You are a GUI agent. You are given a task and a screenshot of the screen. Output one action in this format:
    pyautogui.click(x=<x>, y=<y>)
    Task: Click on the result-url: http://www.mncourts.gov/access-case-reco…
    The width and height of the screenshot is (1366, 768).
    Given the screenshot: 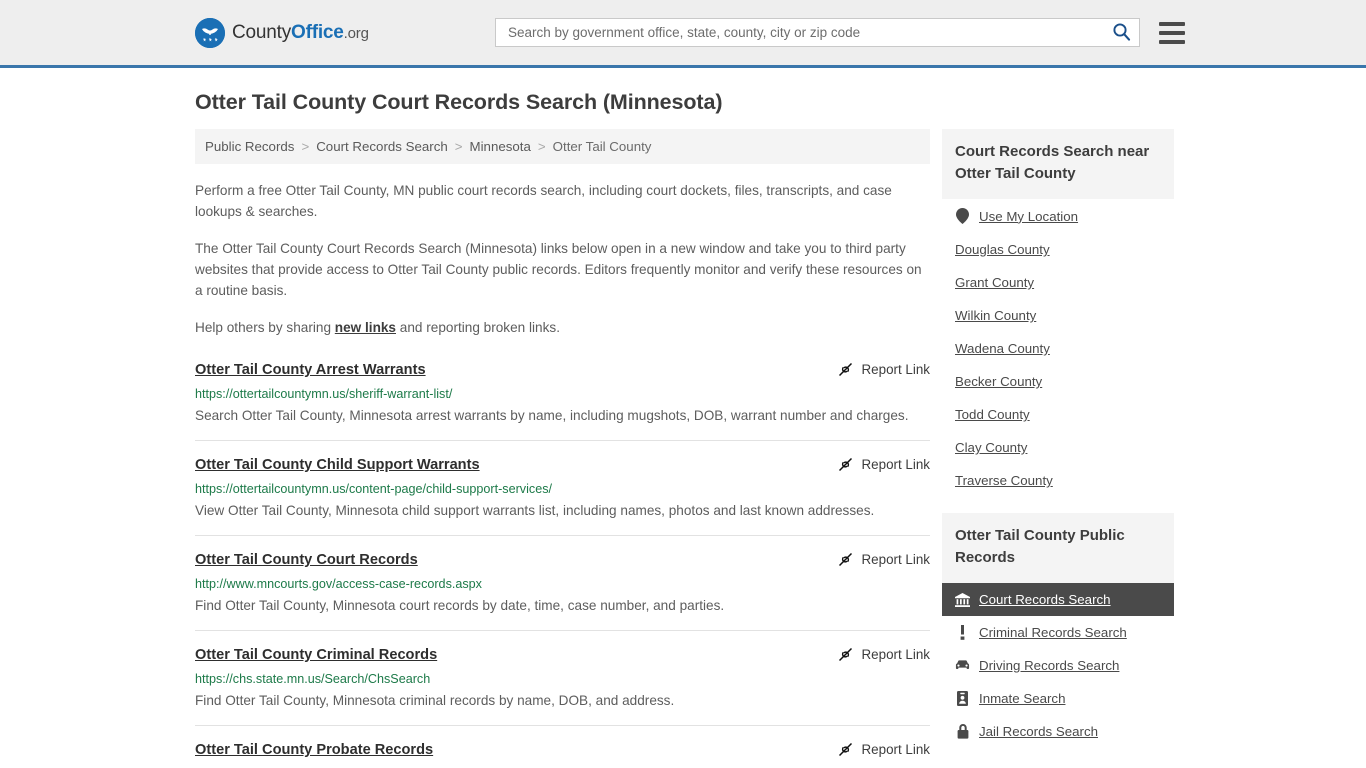 What is the action you would take?
    pyautogui.click(x=562, y=584)
    